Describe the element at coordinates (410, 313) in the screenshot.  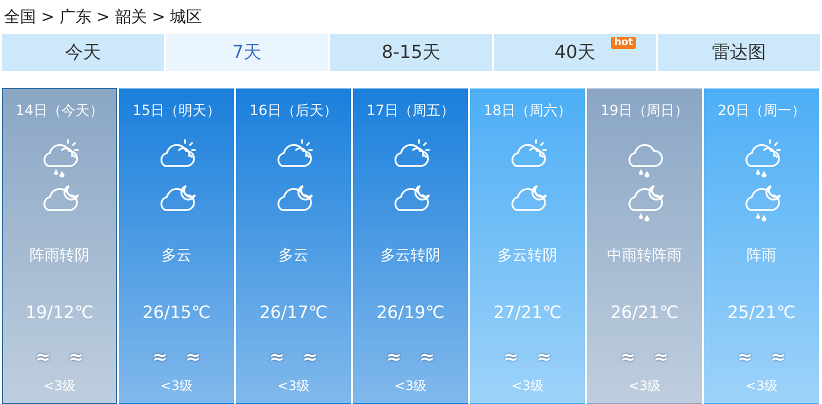
I see `temperature-range: 26/19℃` at that location.